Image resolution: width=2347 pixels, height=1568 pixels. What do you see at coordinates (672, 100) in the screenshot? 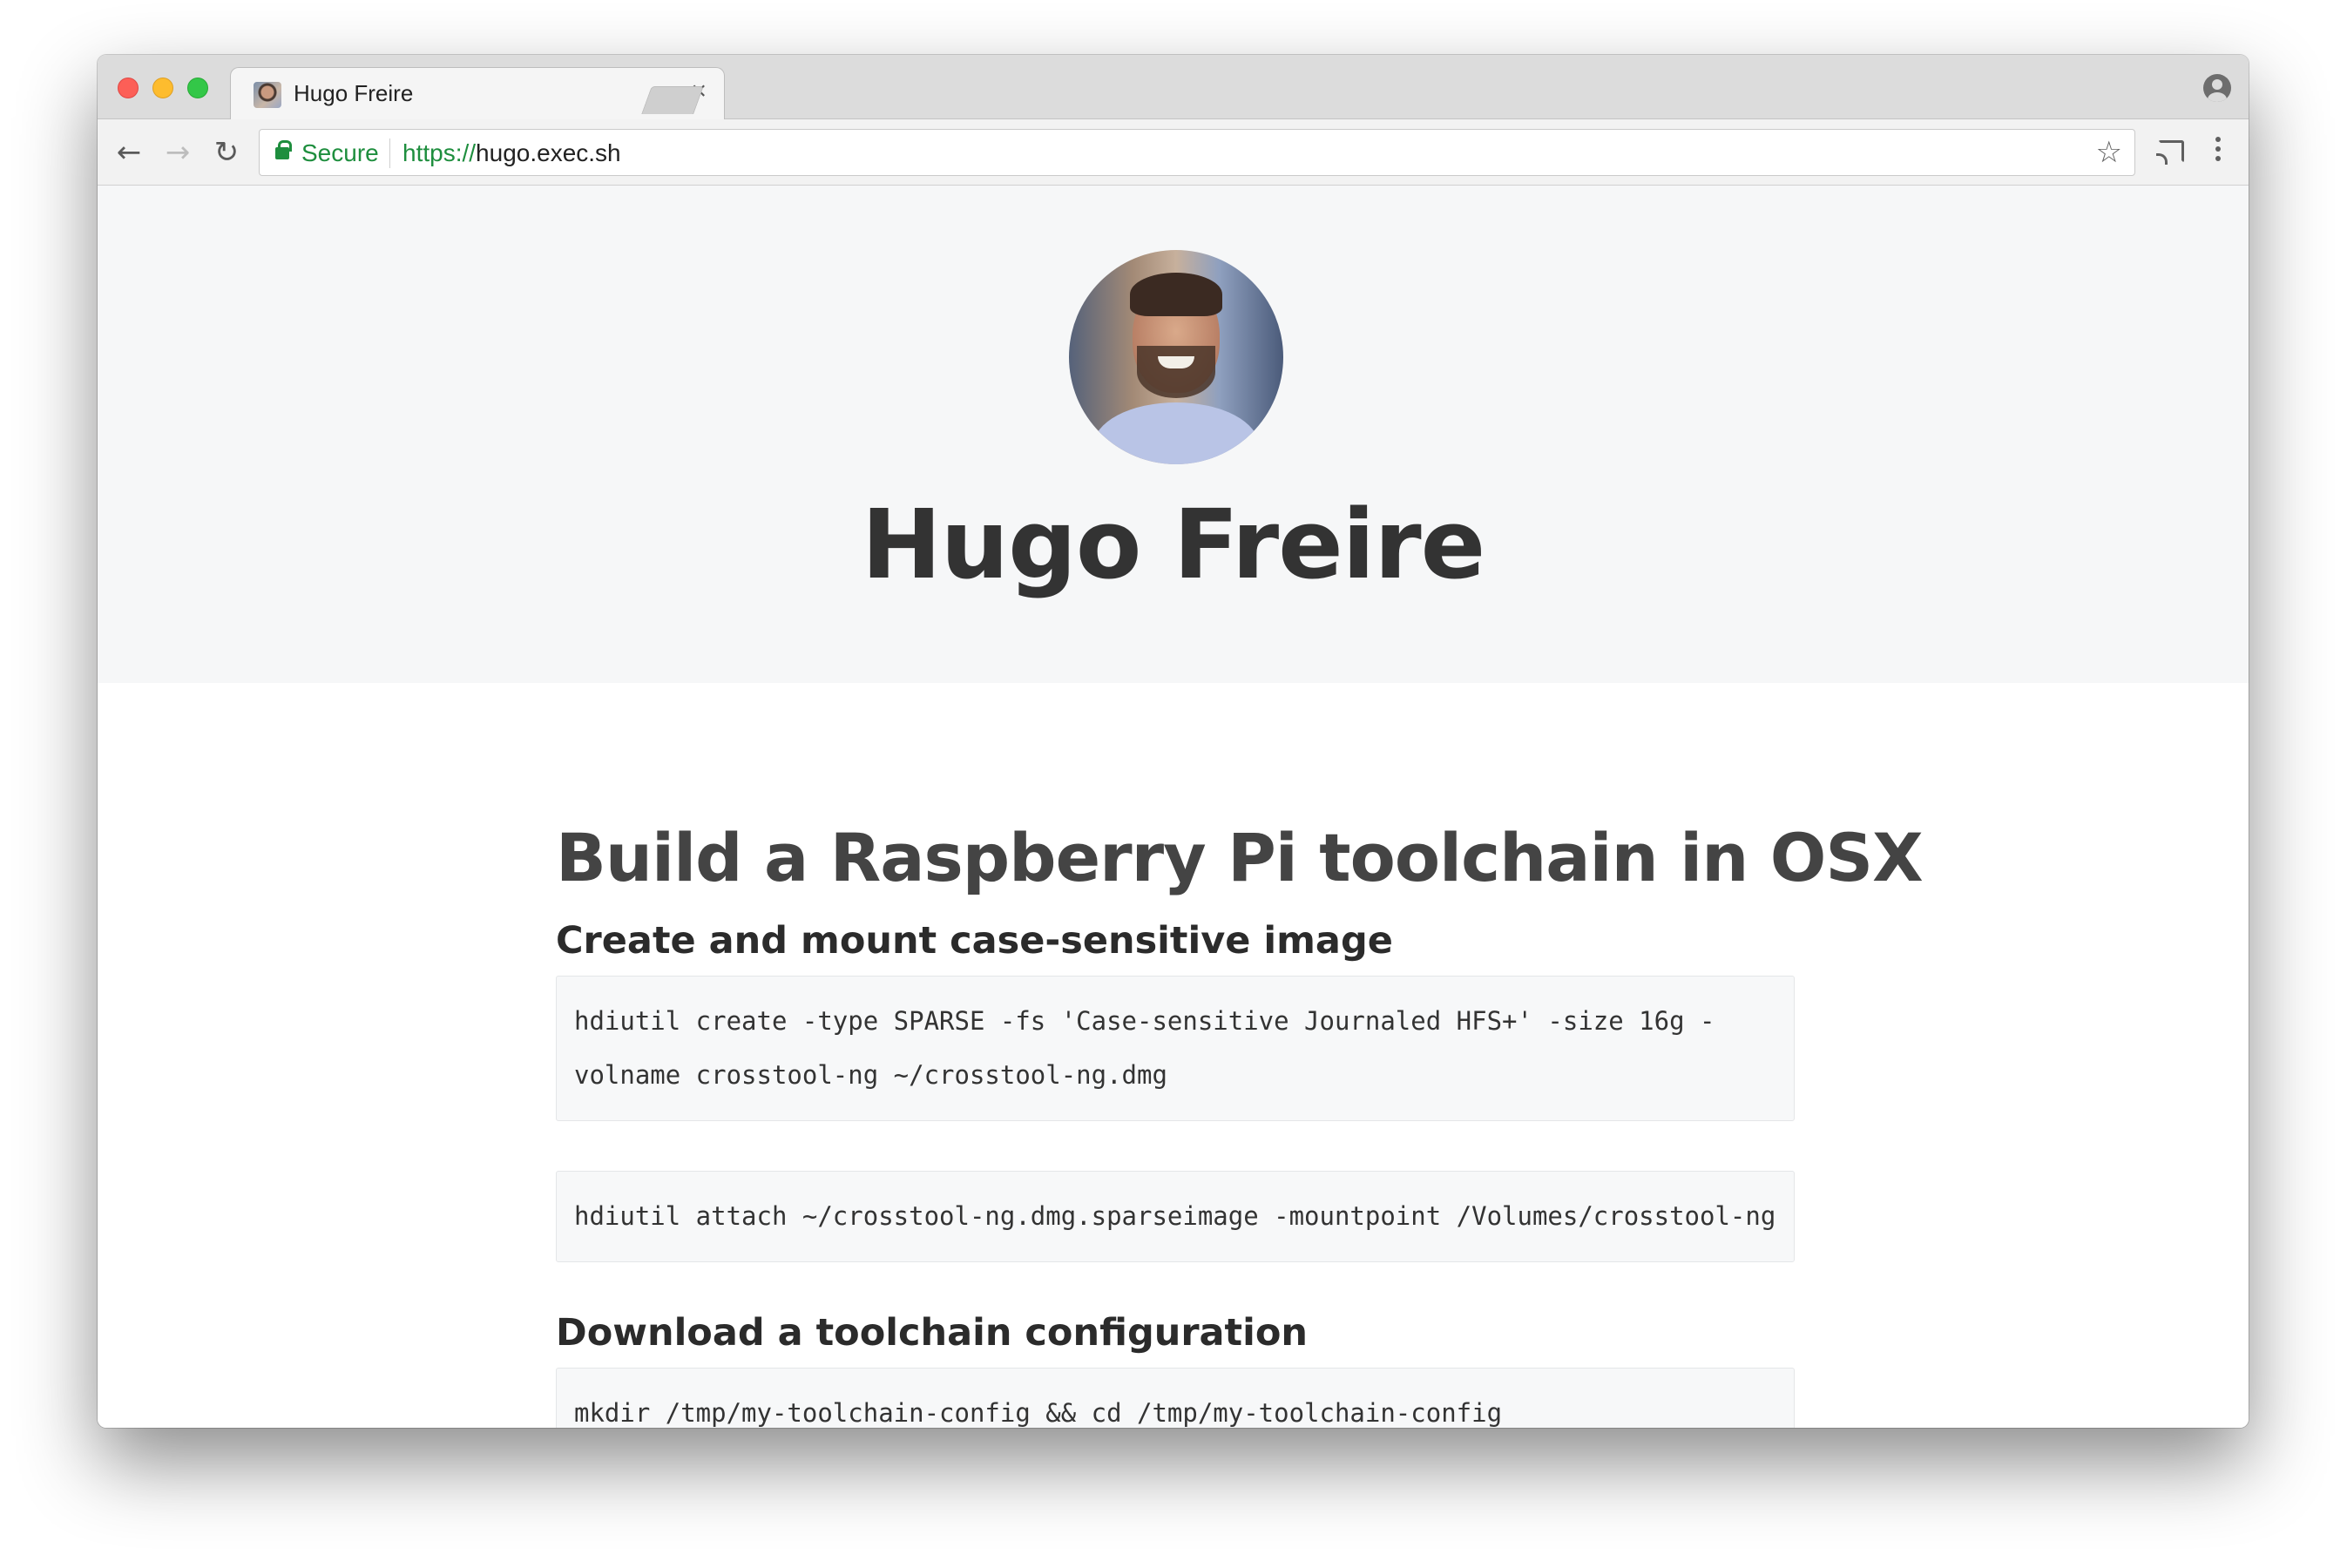
I see `new-tab-button` at bounding box center [672, 100].